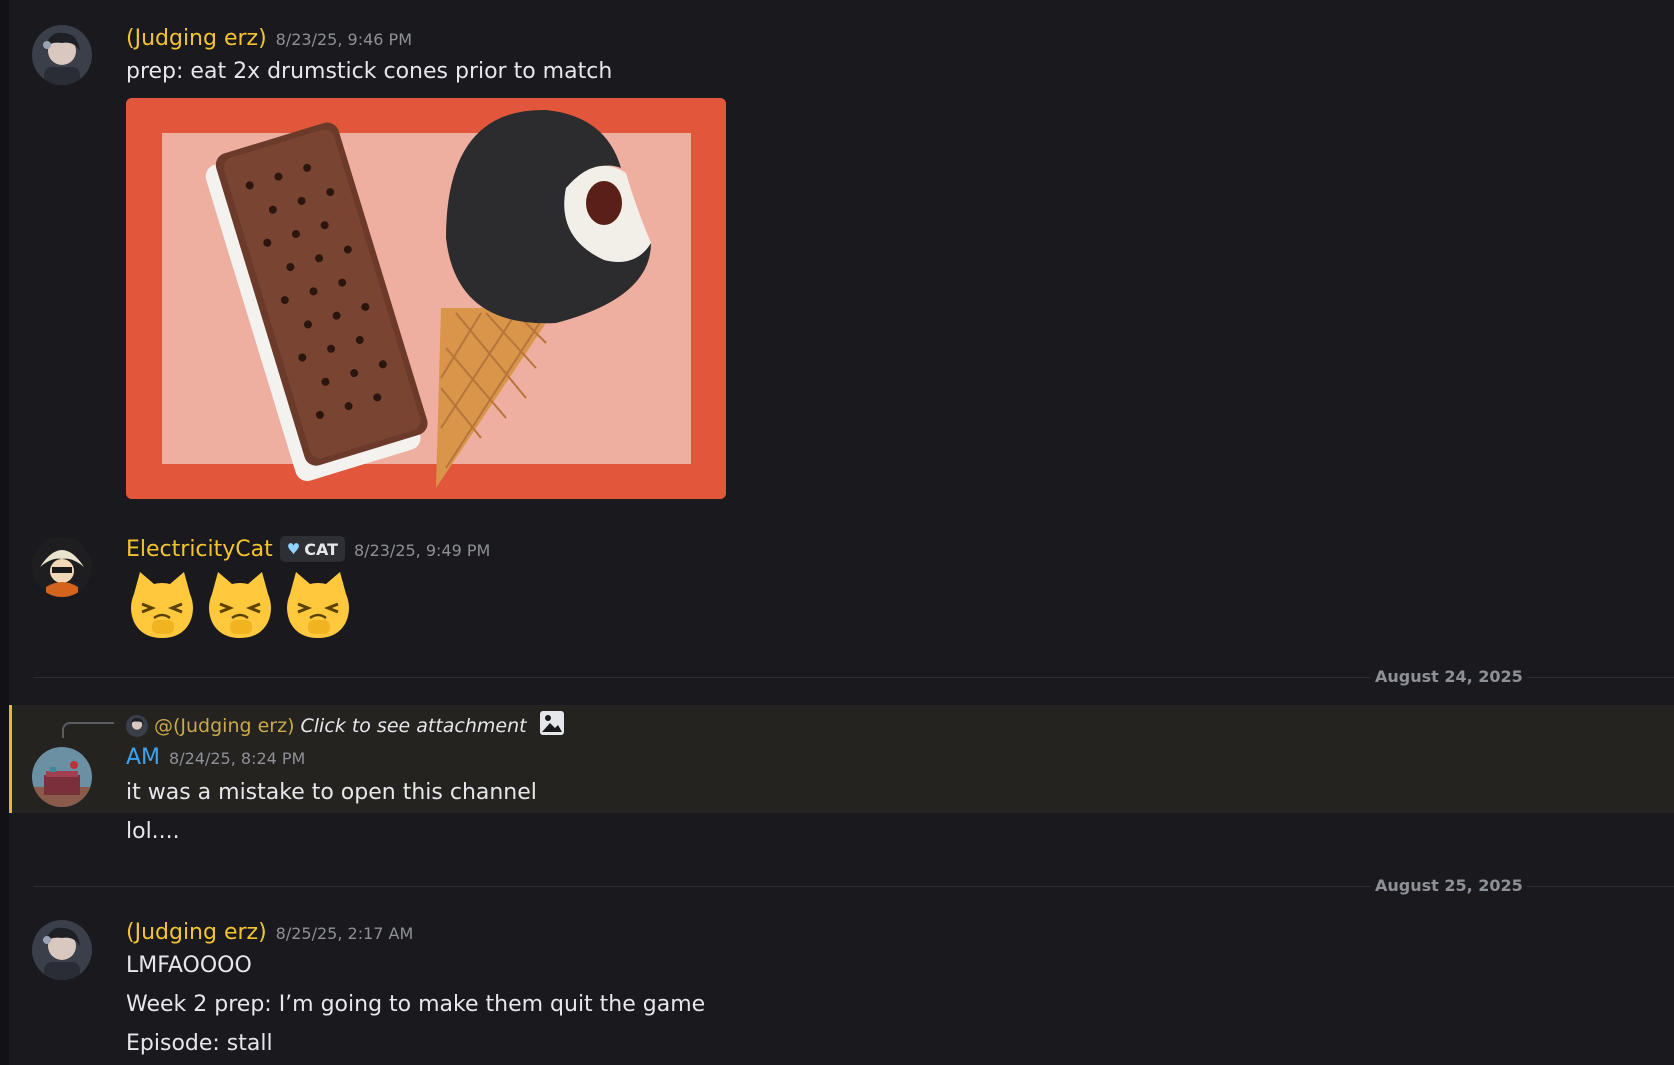 The height and width of the screenshot is (1065, 1674). I want to click on reply-spine, so click(88, 730).